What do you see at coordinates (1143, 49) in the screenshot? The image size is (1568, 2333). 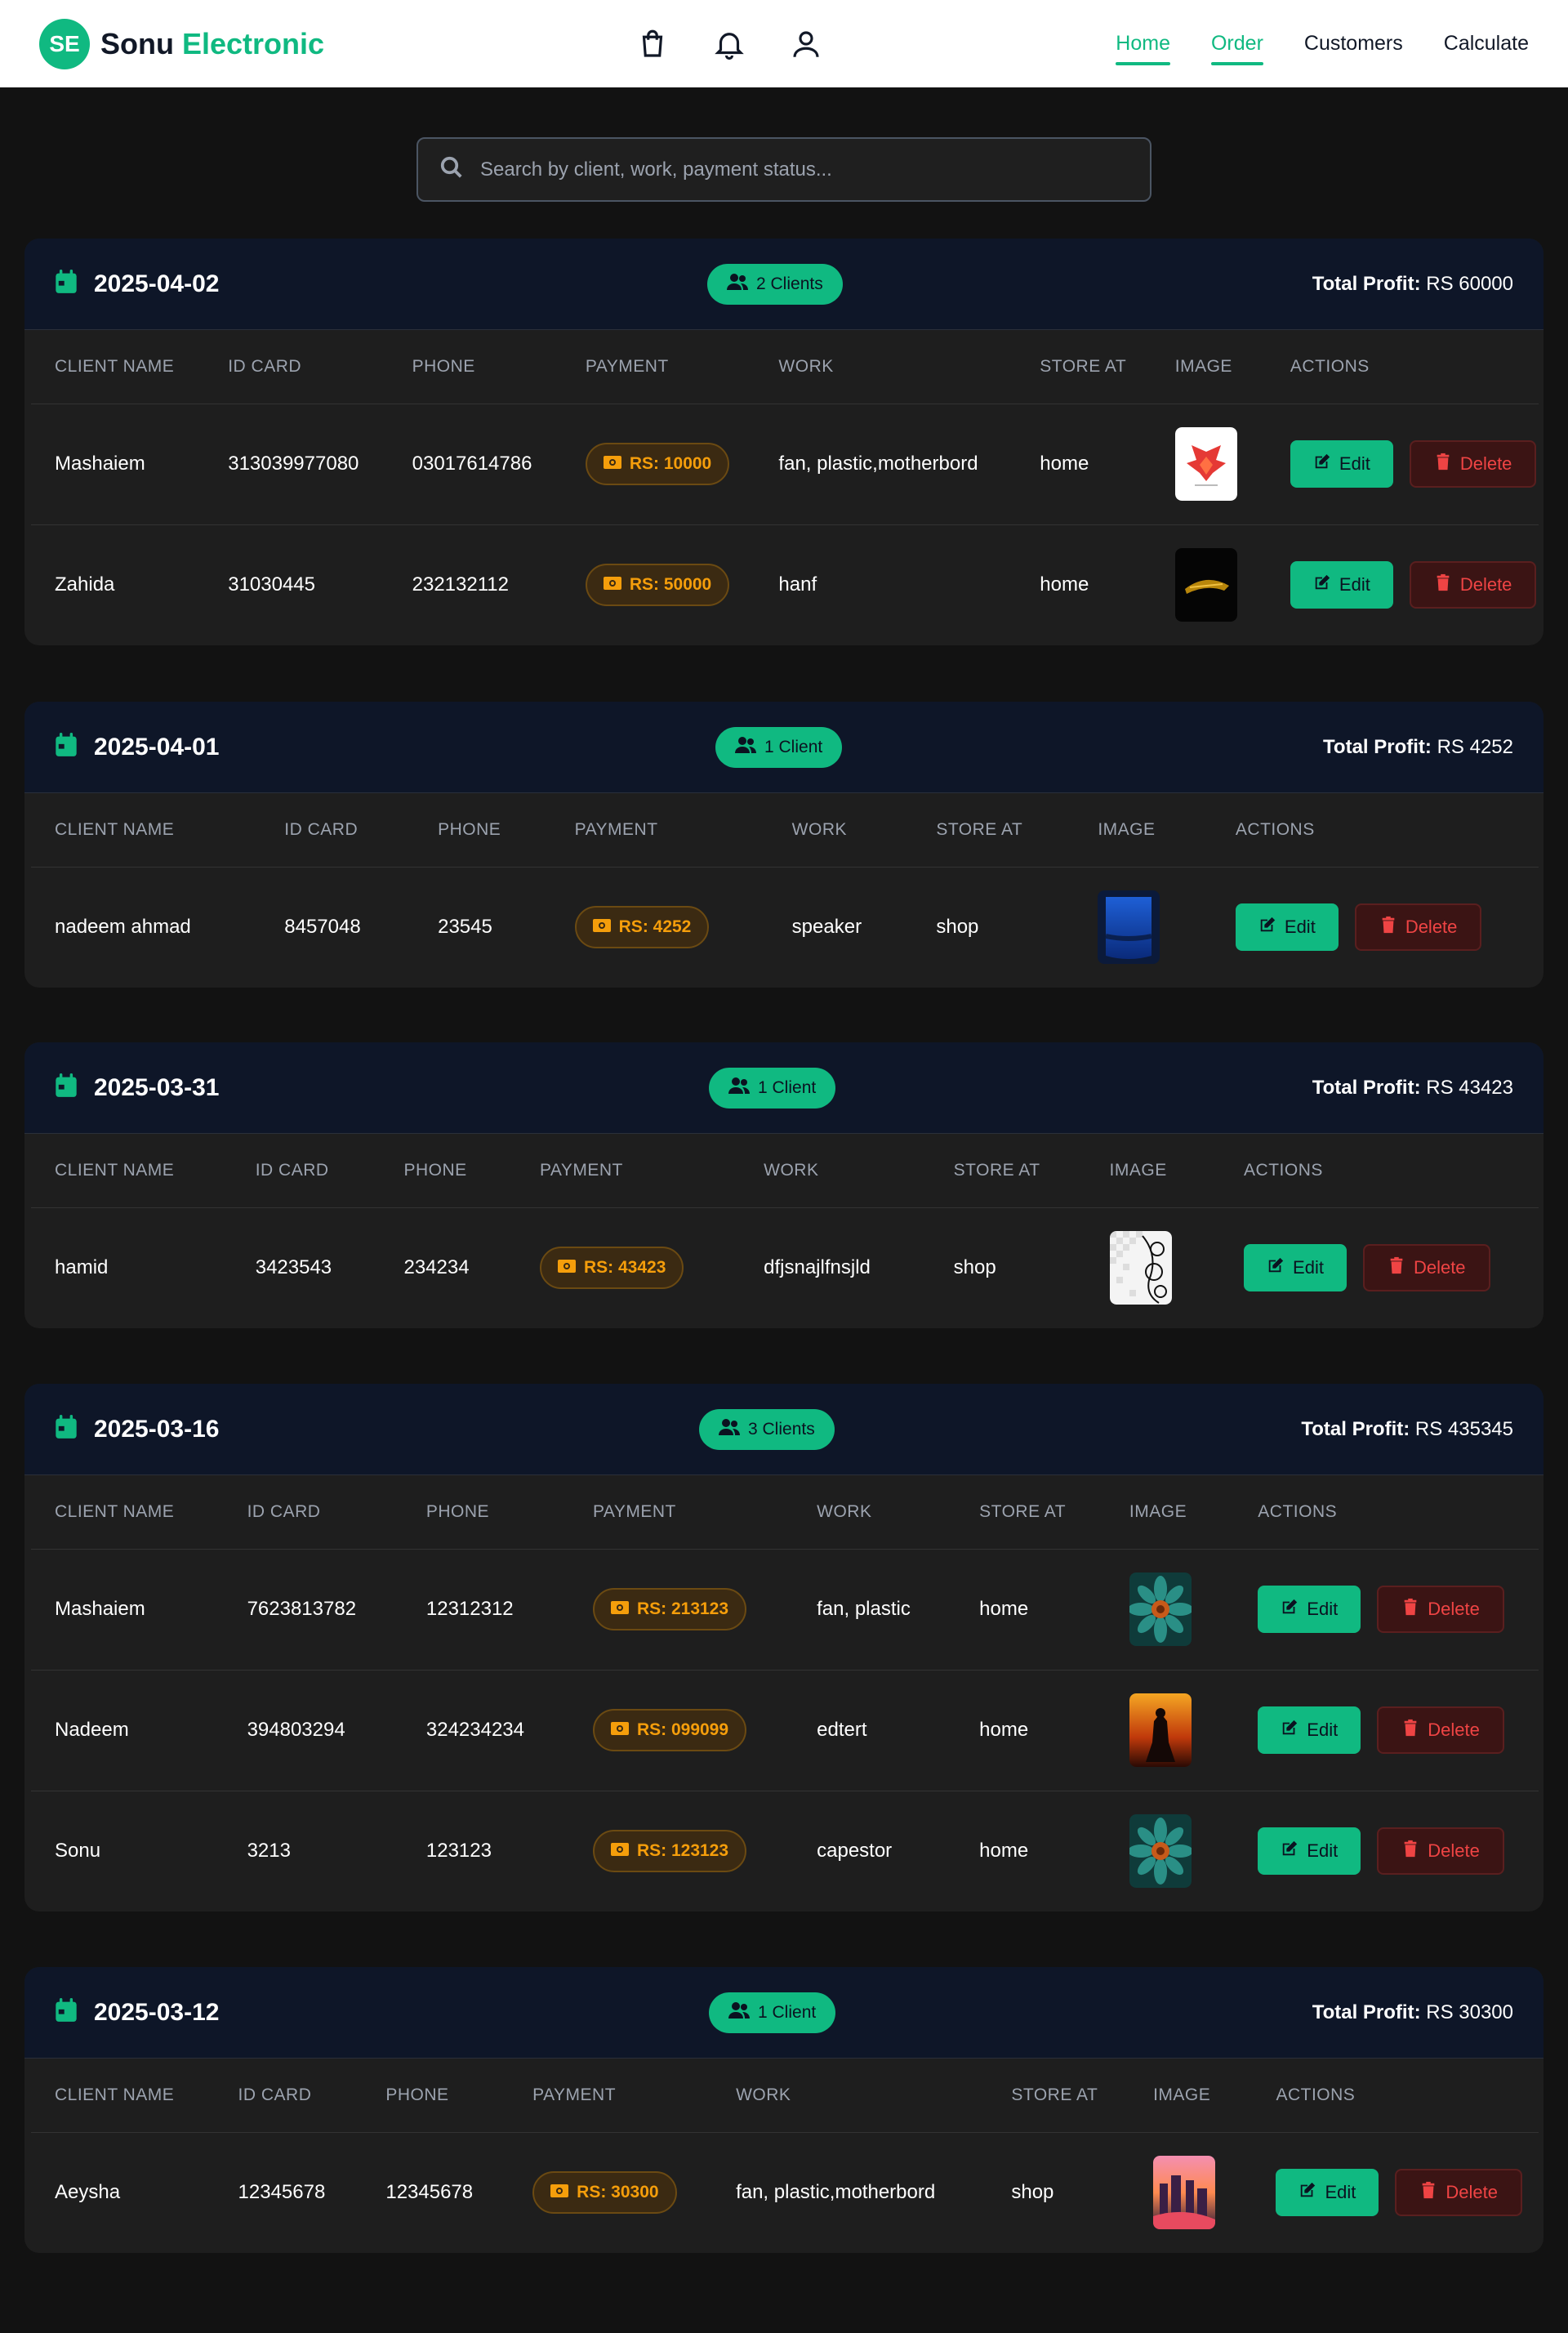 I see `nav-link-home: Home` at bounding box center [1143, 49].